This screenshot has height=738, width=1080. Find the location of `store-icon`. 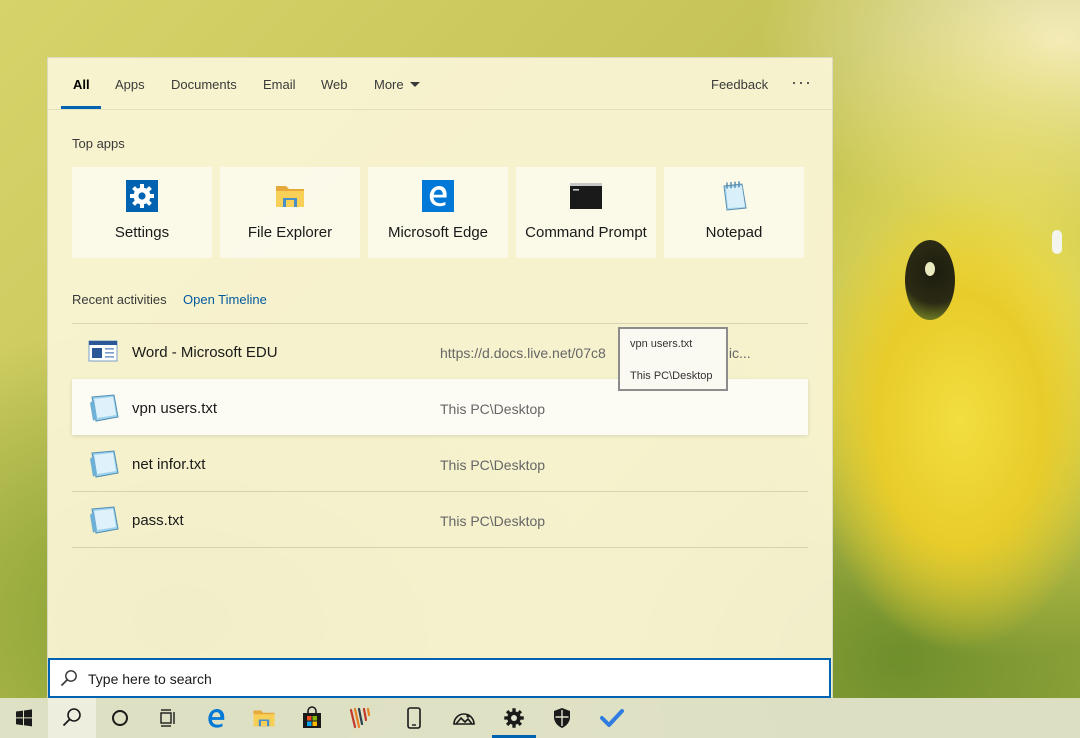

store-icon is located at coordinates (312, 717).